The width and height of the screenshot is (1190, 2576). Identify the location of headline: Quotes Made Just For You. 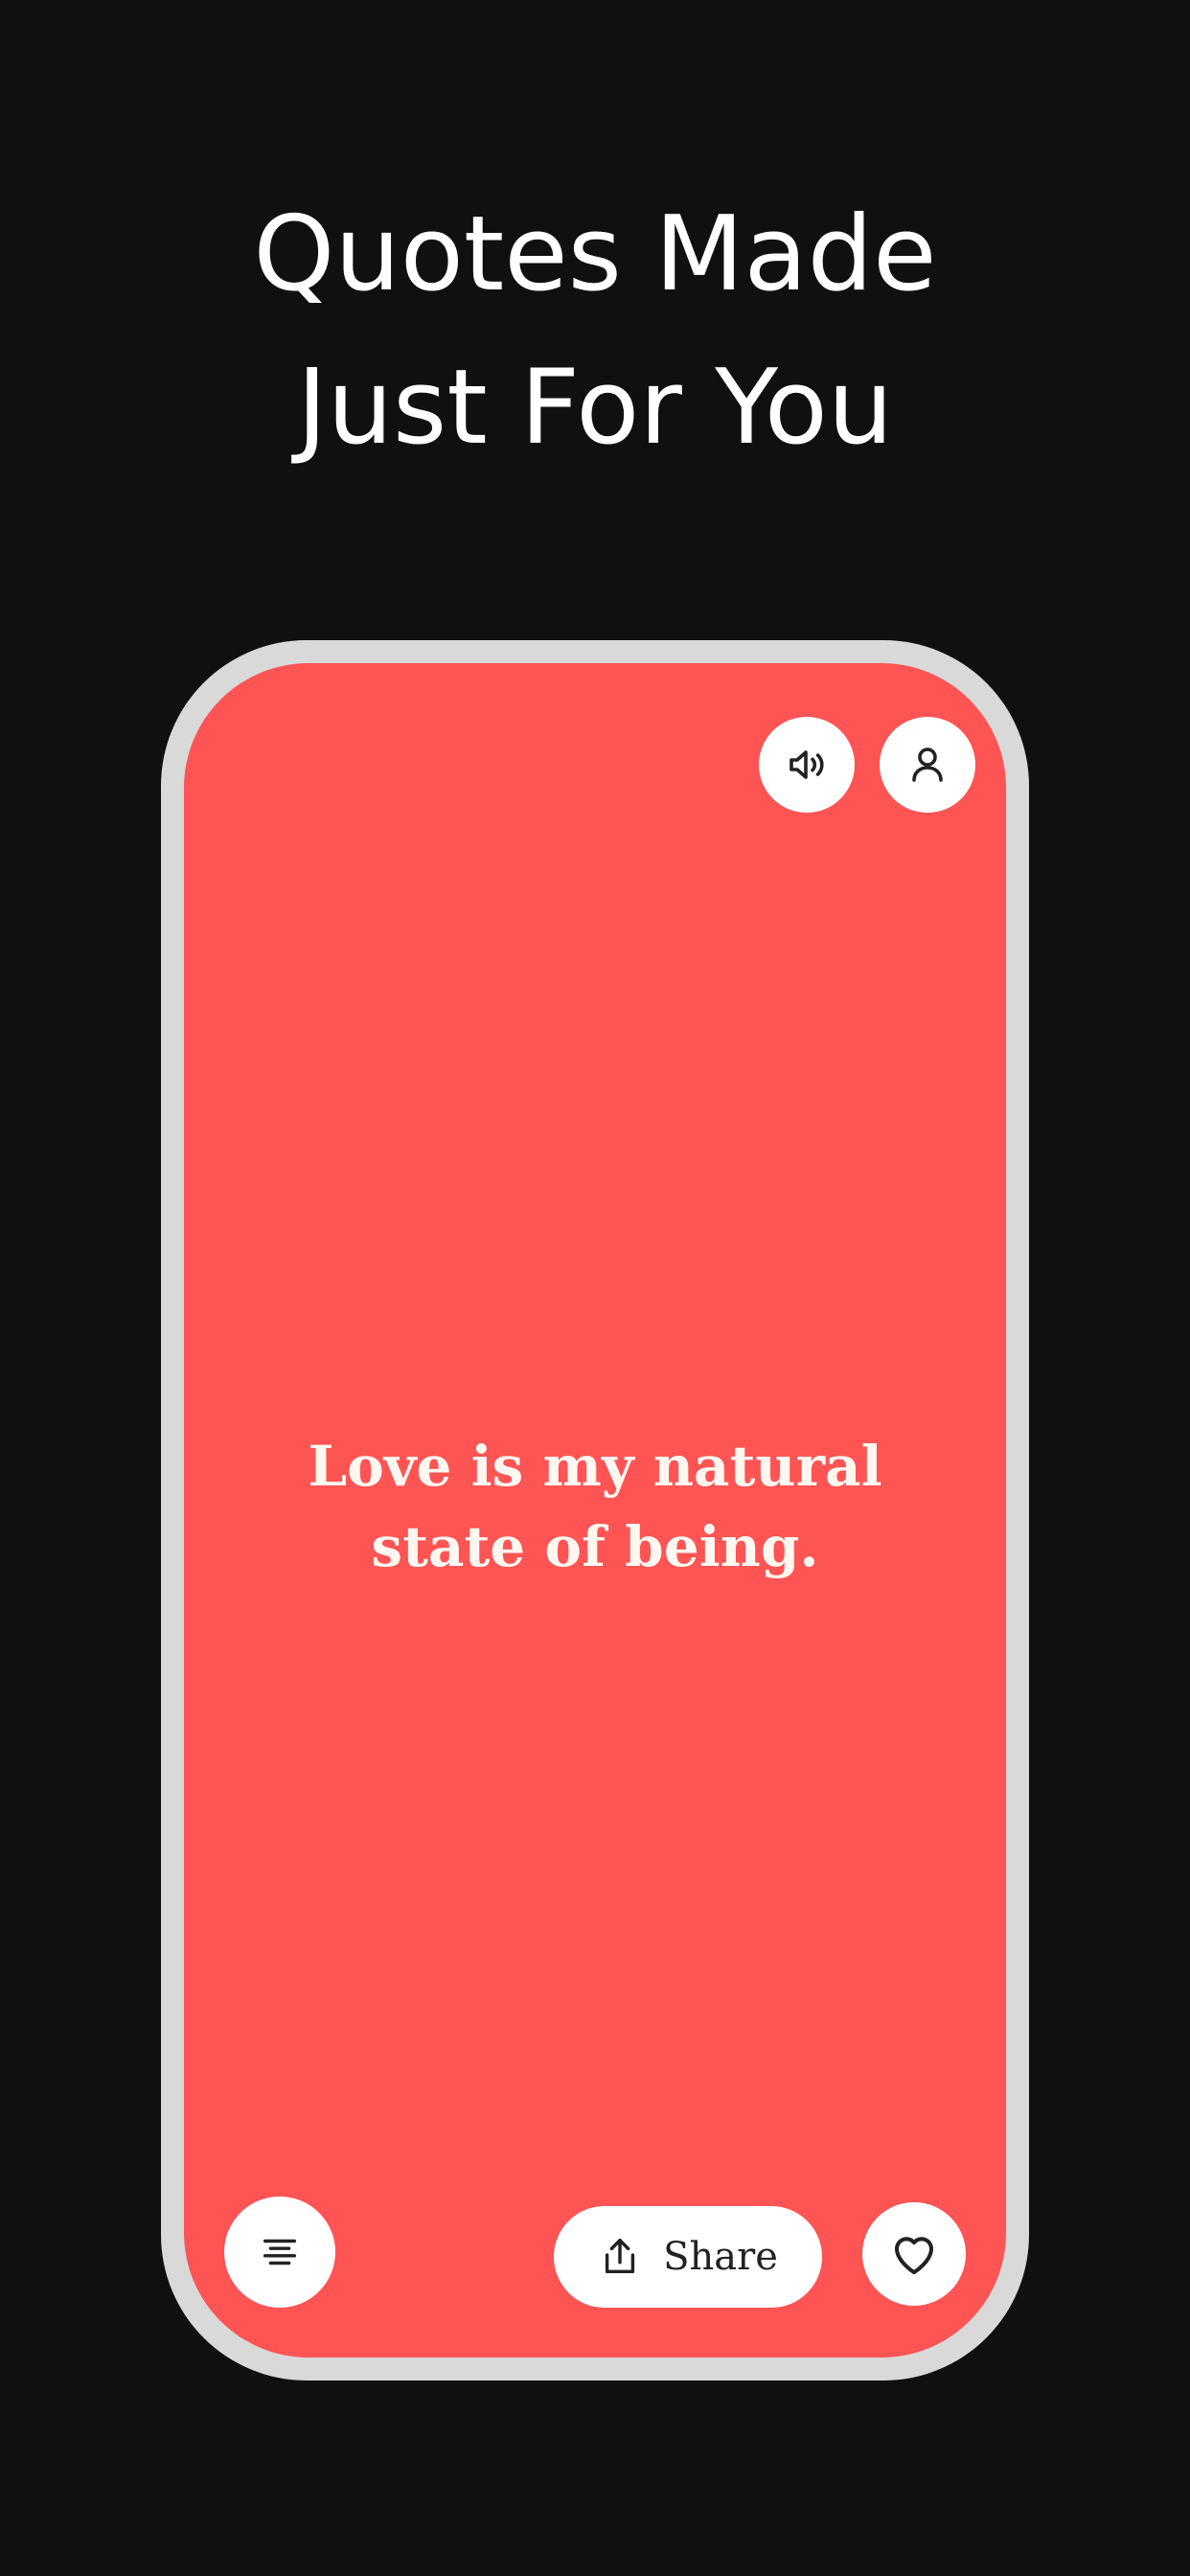
(595, 331).